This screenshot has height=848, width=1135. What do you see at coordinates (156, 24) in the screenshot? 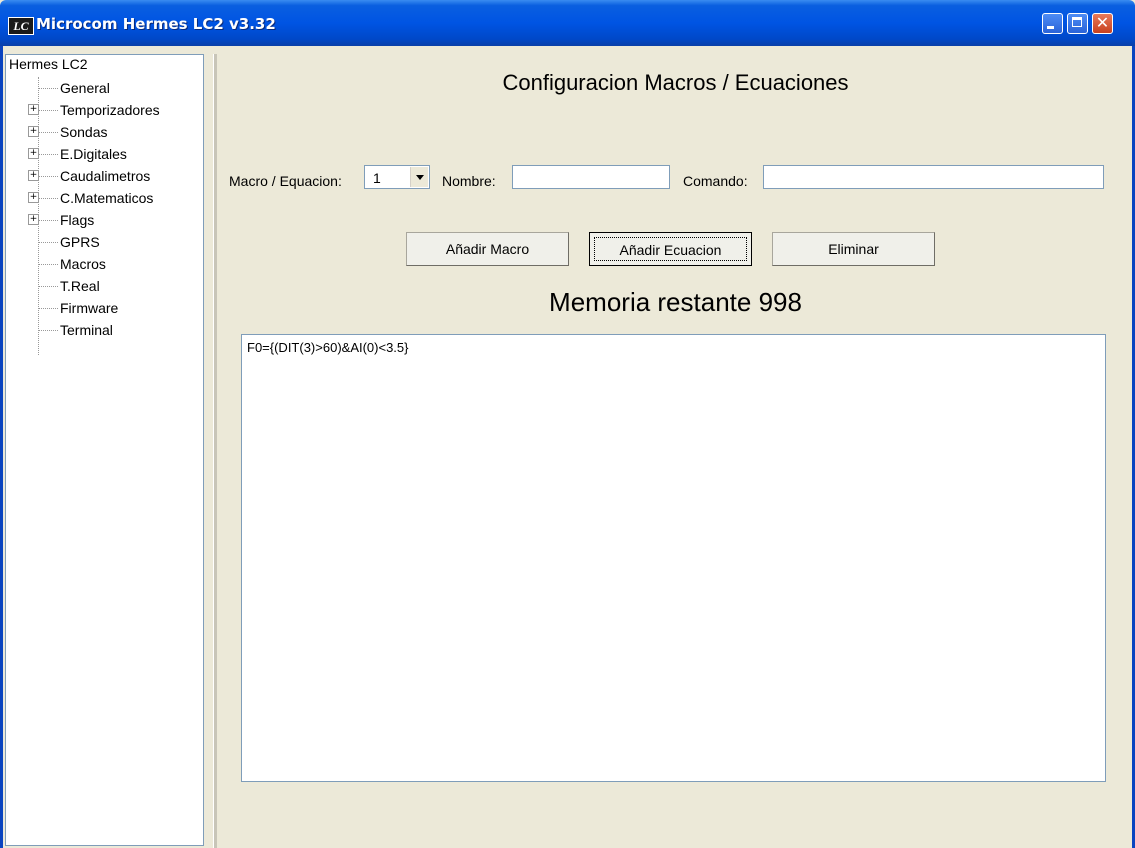
I see `window-title: Microcom Hermes LC2 v3.32` at bounding box center [156, 24].